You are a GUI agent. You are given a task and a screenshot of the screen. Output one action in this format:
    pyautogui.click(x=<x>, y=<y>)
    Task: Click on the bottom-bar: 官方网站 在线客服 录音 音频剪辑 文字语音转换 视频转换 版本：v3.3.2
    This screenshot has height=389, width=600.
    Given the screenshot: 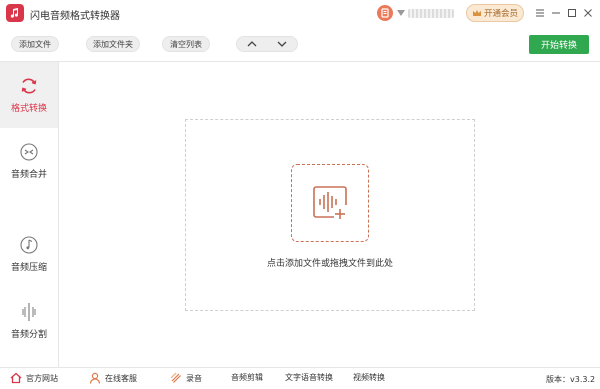 What is the action you would take?
    pyautogui.click(x=300, y=378)
    